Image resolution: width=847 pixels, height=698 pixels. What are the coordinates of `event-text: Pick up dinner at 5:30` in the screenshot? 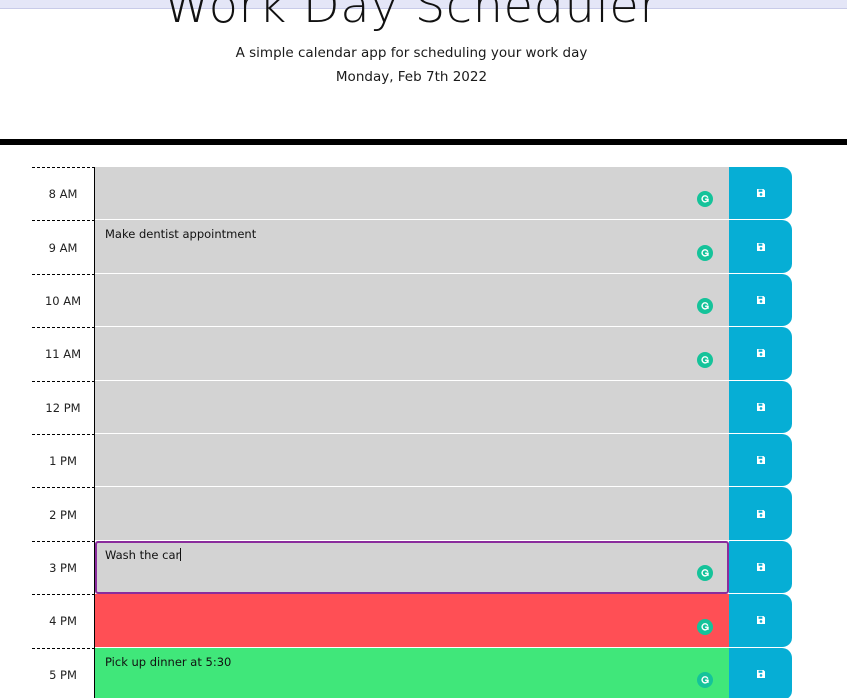 It's located at (168, 661).